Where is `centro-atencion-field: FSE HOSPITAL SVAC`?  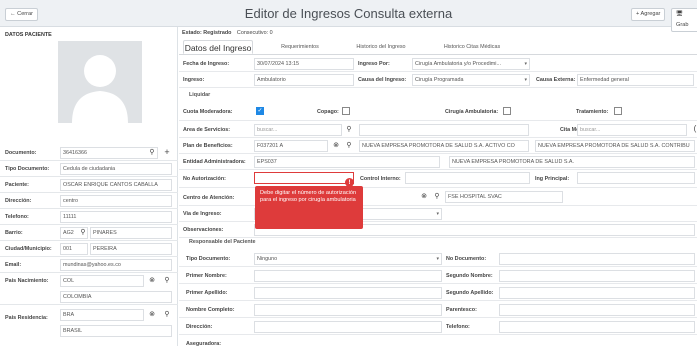 centro-atencion-field: FSE HOSPITAL SVAC is located at coordinates (504, 197).